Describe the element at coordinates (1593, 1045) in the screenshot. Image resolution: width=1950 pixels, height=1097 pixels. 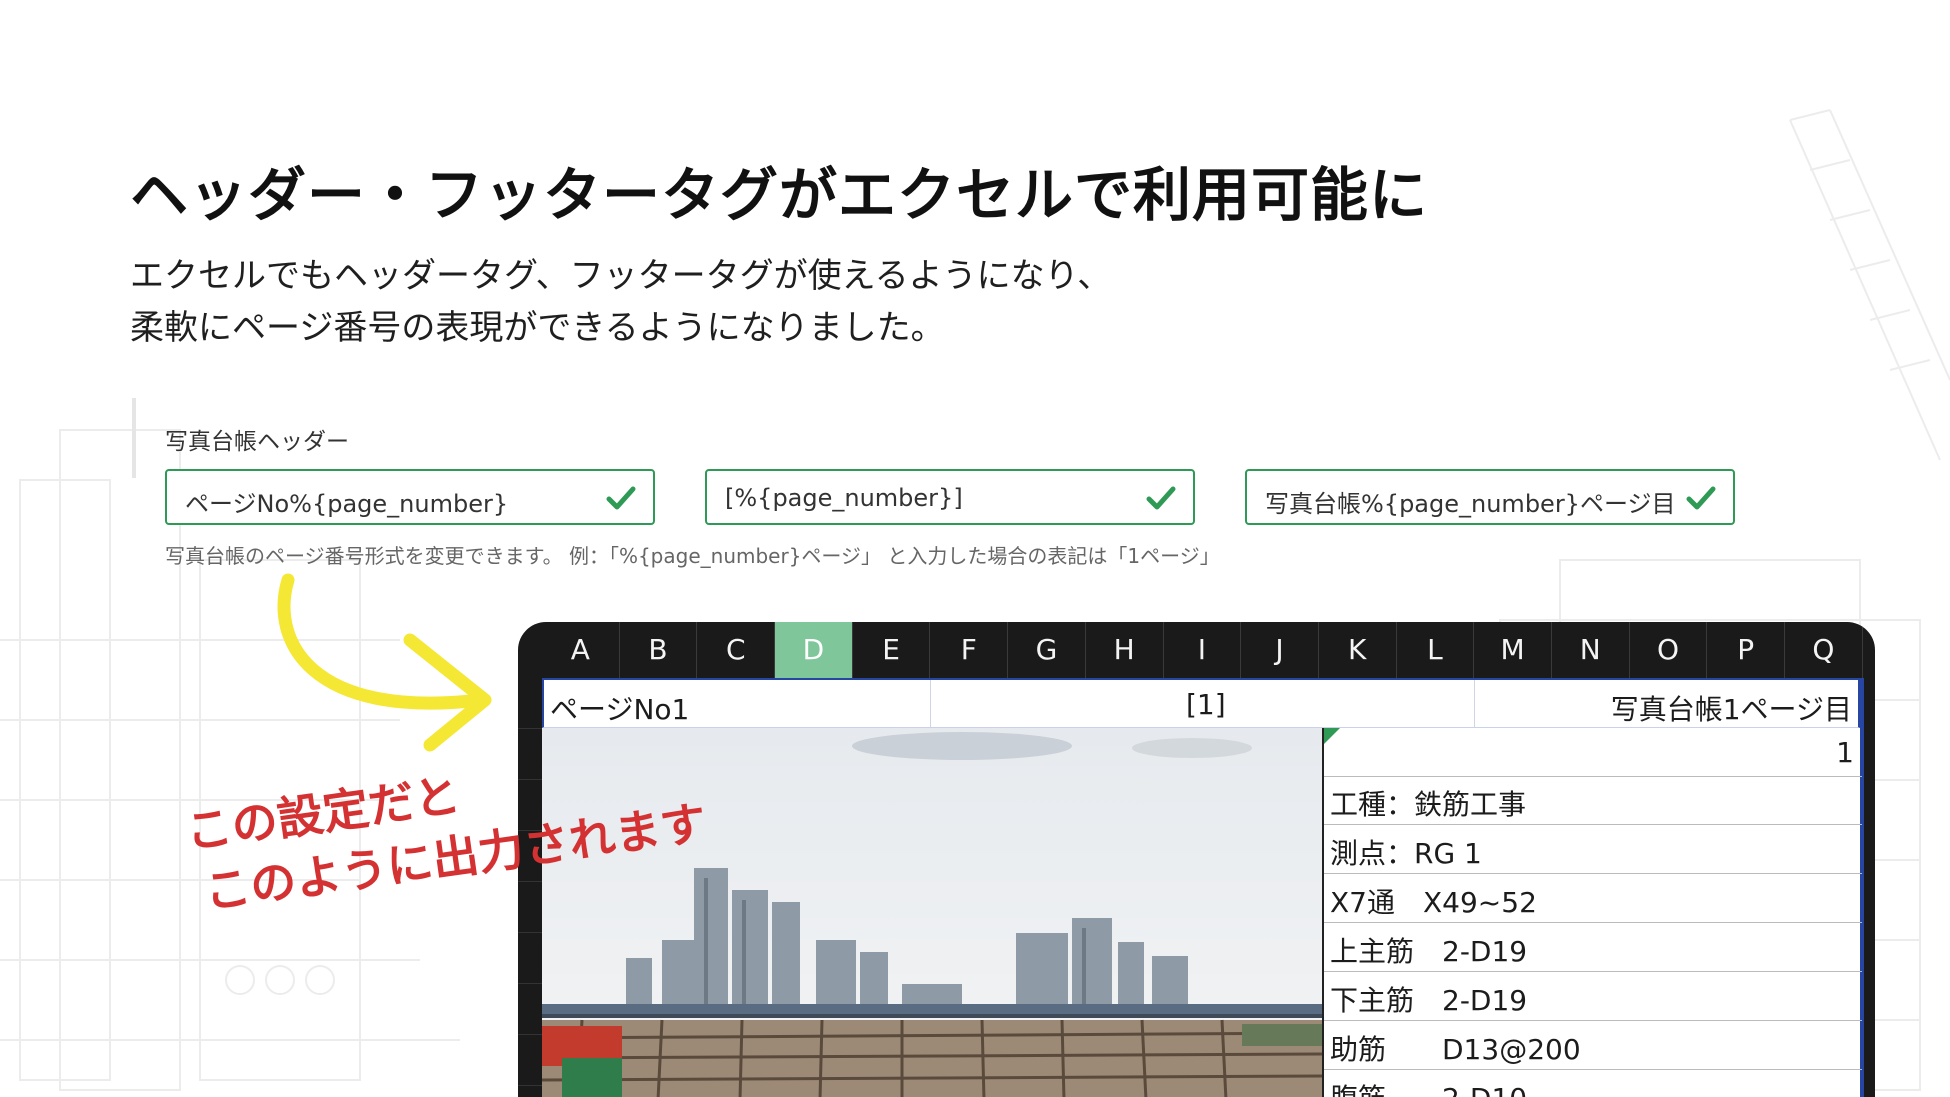
I see `info-row: 助筋 D13@200` at that location.